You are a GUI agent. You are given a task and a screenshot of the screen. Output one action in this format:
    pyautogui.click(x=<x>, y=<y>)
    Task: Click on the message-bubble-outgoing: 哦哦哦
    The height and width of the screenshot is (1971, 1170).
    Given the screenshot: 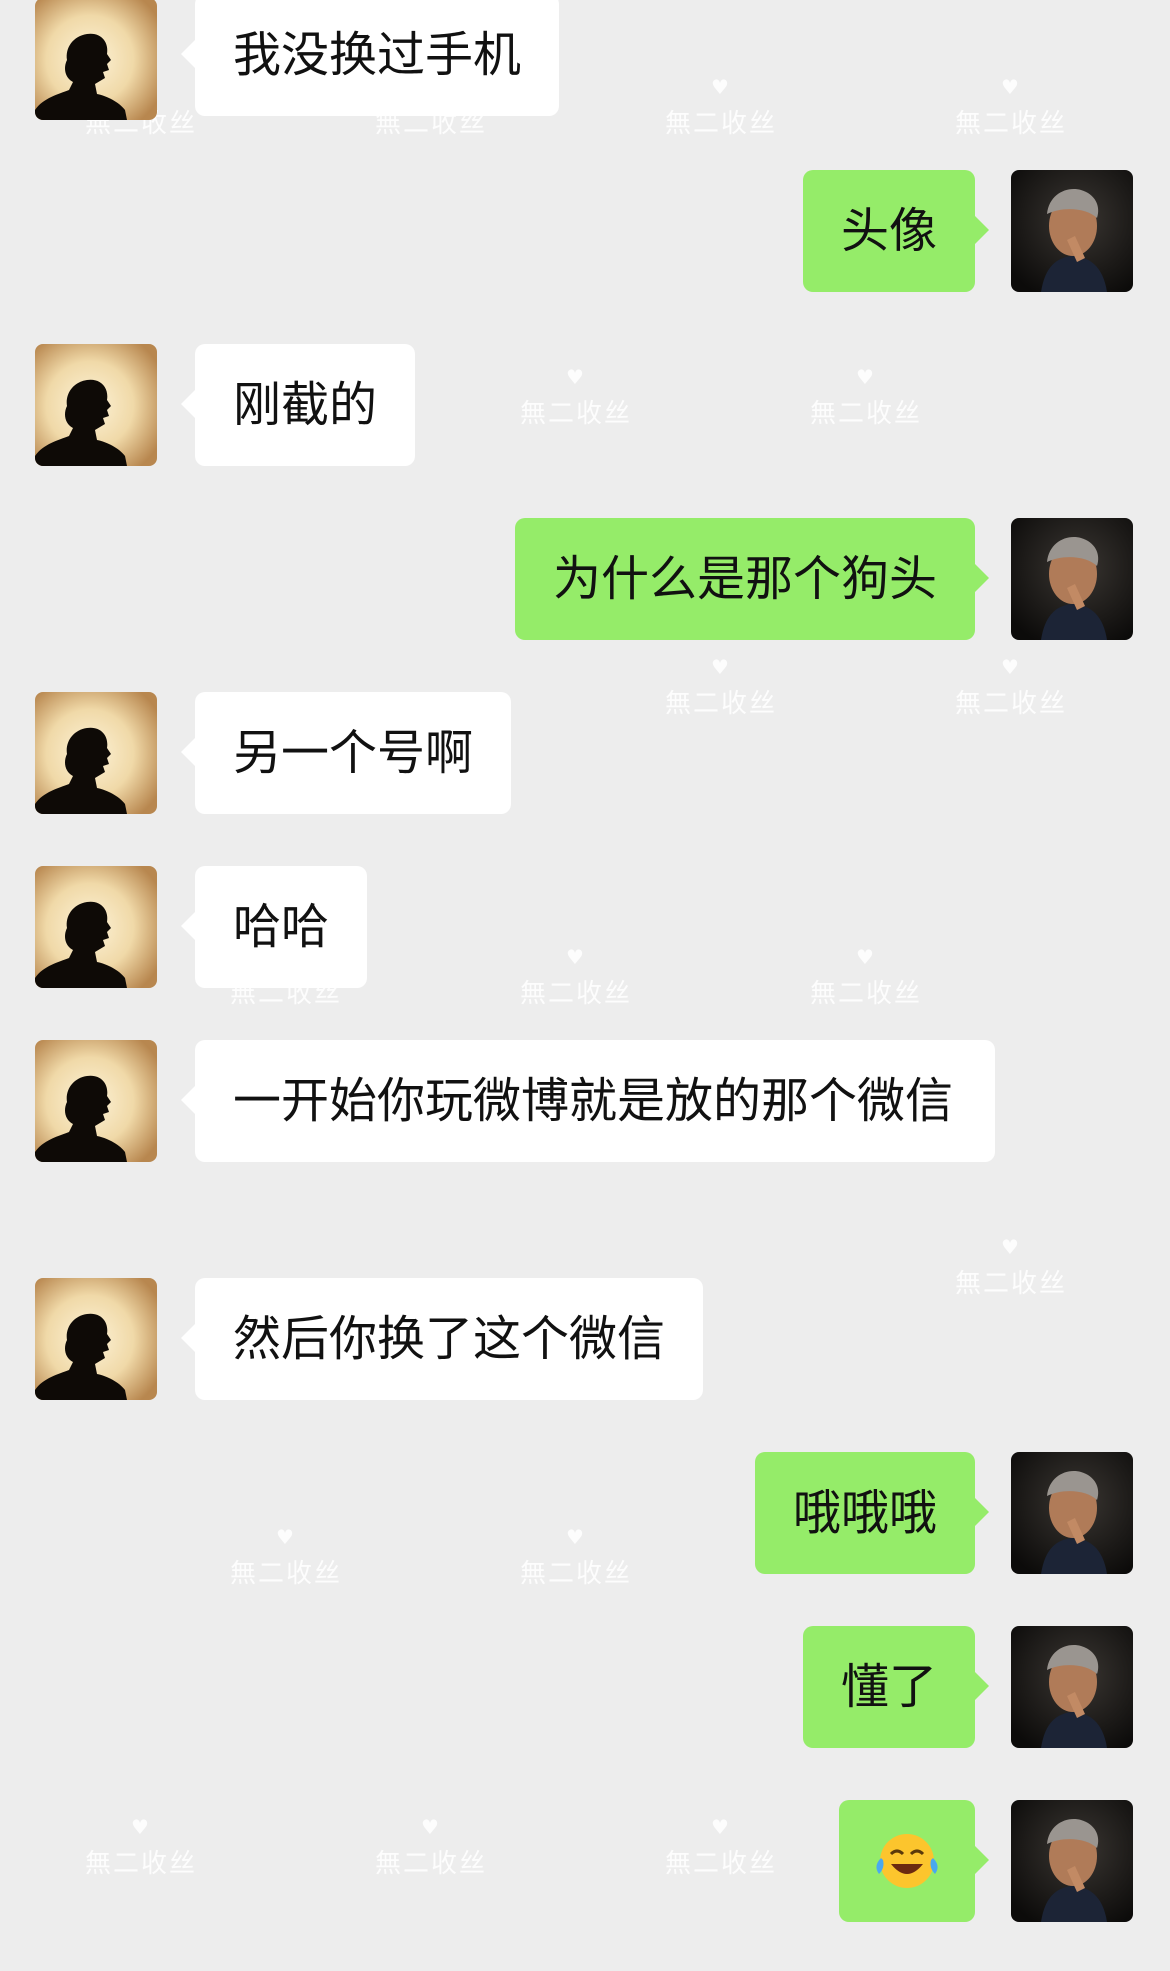 What is the action you would take?
    pyautogui.click(x=872, y=1513)
    